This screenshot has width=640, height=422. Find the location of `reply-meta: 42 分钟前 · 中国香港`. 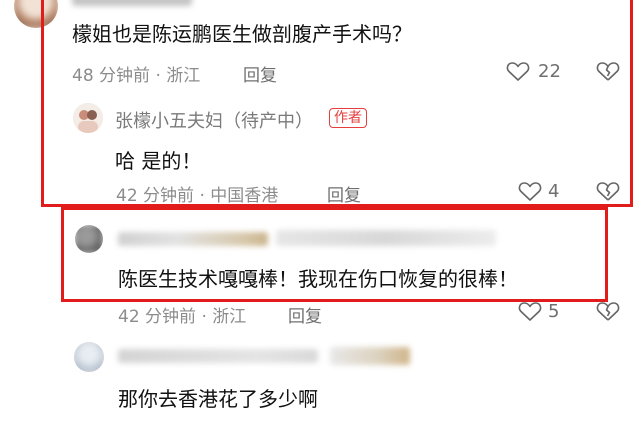

reply-meta: 42 分钟前 · 中国香港 is located at coordinates (197, 196).